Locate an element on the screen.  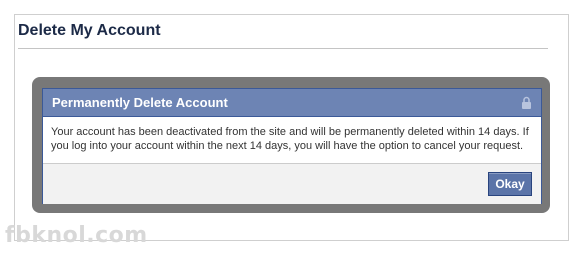
dialog-footer: Okay is located at coordinates (292, 183).